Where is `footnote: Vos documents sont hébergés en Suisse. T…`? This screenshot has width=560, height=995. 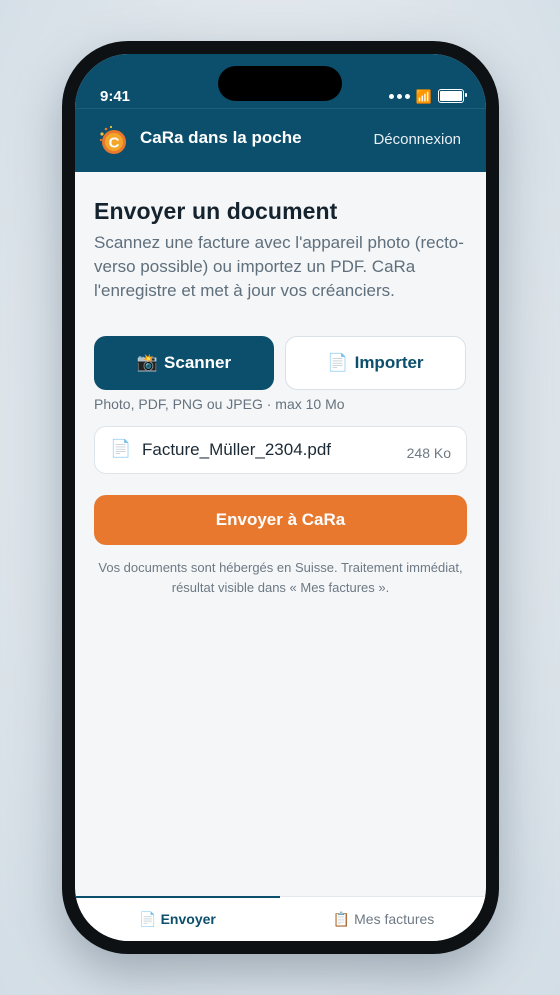 footnote: Vos documents sont hébergés en Suisse. T… is located at coordinates (280, 577).